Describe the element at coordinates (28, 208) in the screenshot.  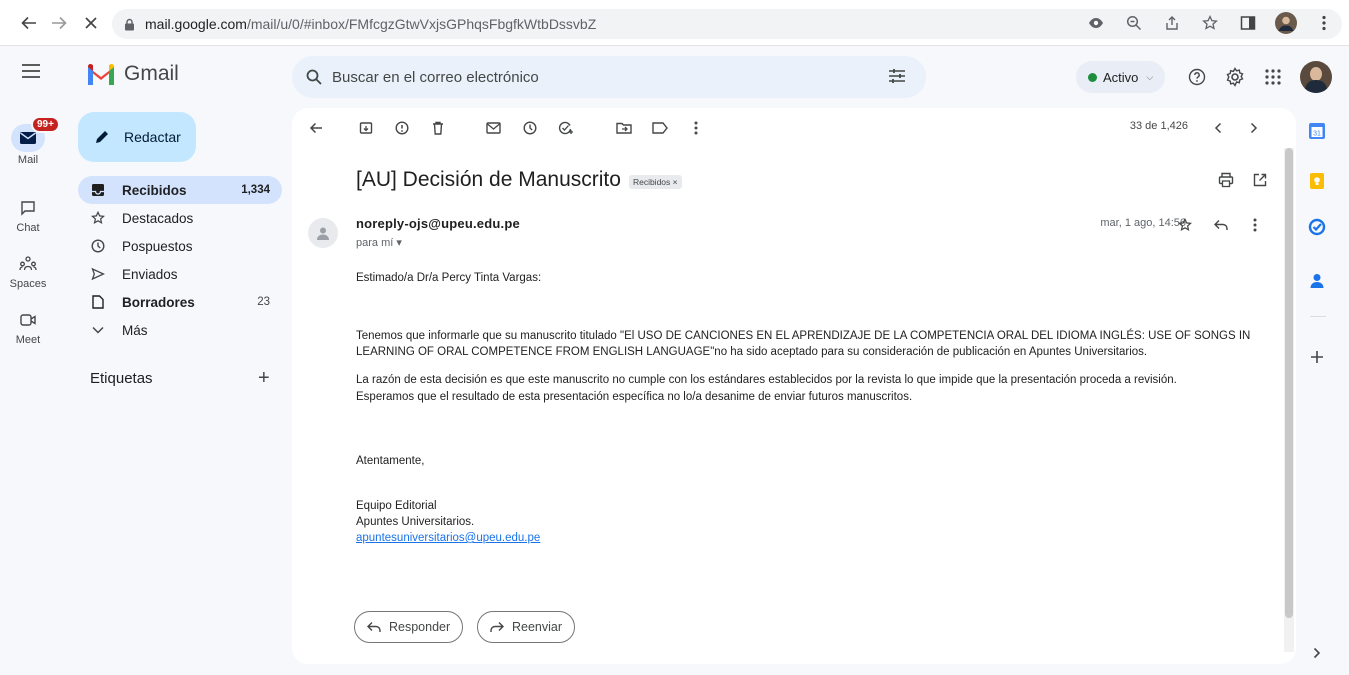
I see `chat-icon` at that location.